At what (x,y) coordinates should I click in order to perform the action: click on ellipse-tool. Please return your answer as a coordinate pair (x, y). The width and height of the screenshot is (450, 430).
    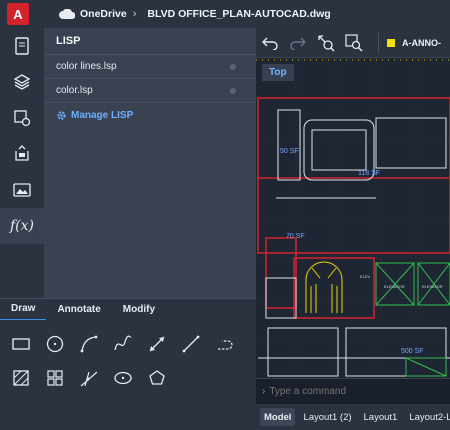
    Looking at the image, I should click on (123, 378).